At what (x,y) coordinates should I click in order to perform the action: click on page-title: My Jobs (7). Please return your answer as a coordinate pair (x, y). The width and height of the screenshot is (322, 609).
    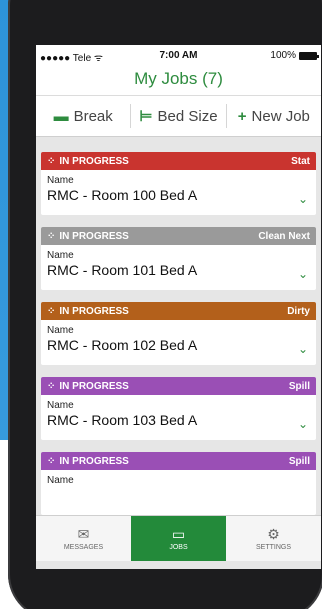
    Looking at the image, I should click on (178, 80).